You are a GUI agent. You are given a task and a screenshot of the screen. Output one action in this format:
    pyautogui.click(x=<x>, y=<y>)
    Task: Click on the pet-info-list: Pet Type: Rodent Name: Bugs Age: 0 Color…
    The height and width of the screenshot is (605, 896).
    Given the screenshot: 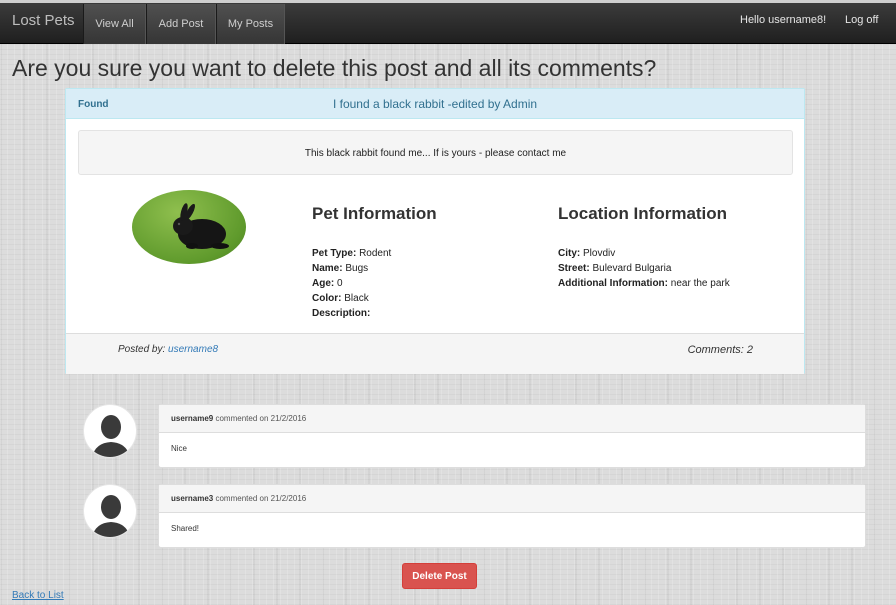 What is the action you would take?
    pyautogui.click(x=351, y=283)
    